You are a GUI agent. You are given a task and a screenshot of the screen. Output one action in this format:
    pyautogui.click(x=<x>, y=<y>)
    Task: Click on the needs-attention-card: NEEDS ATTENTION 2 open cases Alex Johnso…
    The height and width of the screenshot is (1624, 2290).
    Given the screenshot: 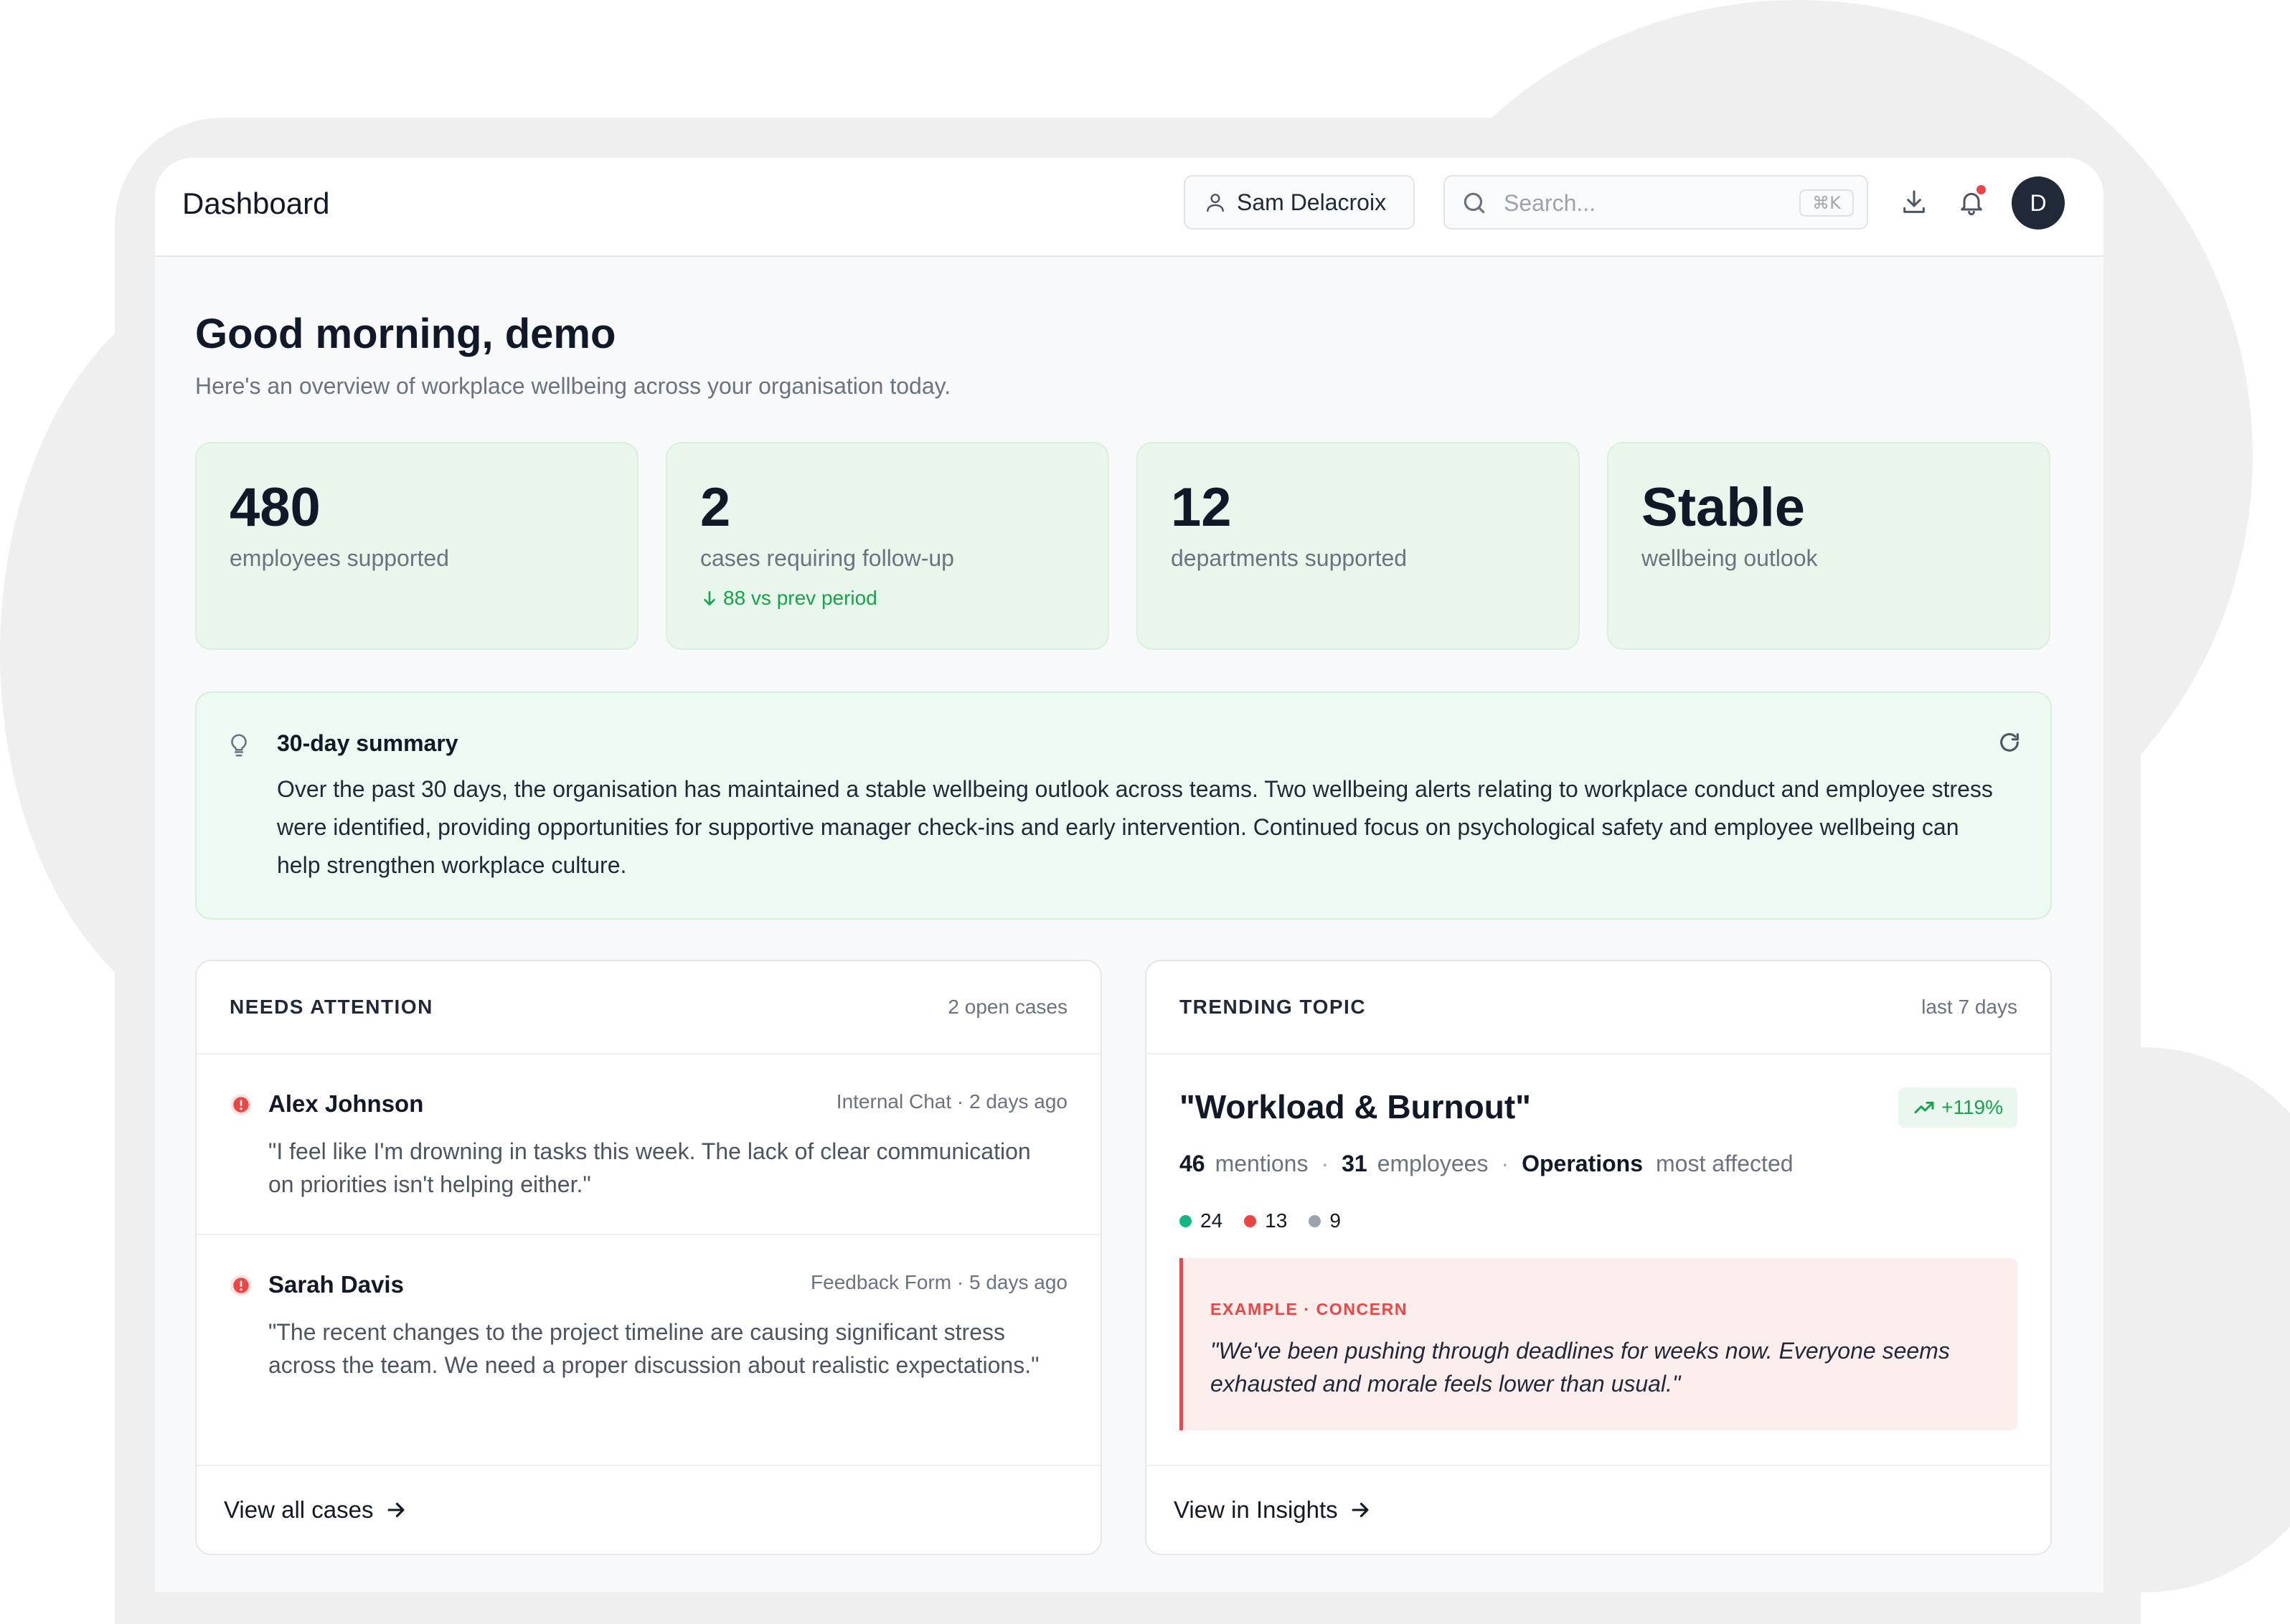 What is the action you would take?
    pyautogui.click(x=648, y=1257)
    